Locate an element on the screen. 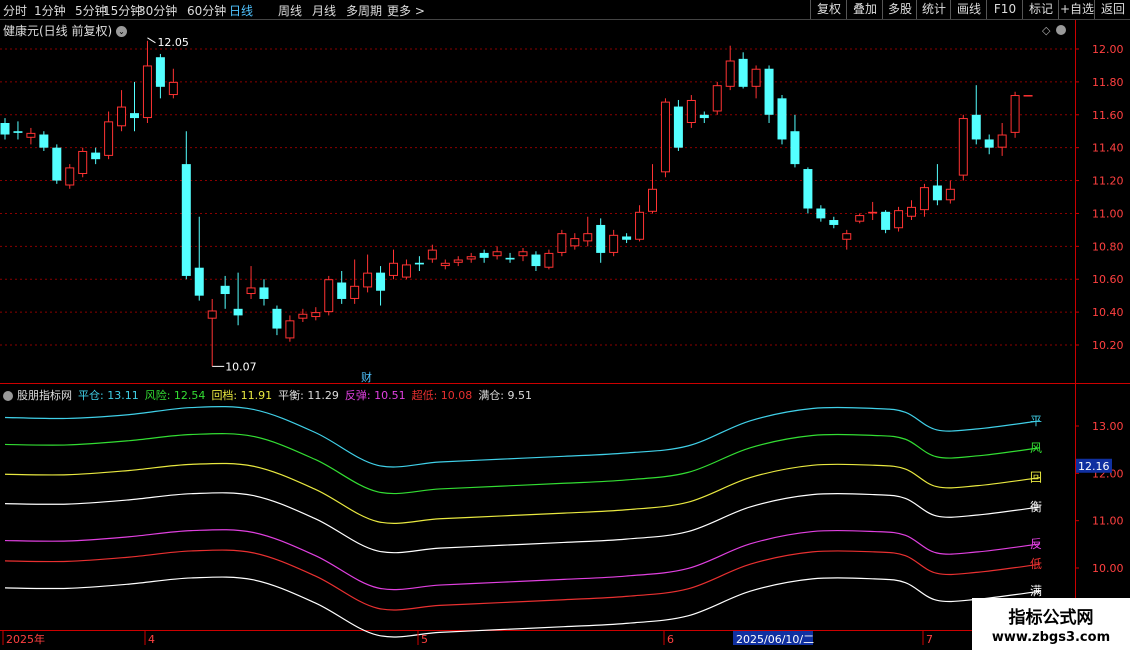 This screenshot has height=650, width=1130. indicator-axis-label: 11.00 is located at coordinates (1108, 521).